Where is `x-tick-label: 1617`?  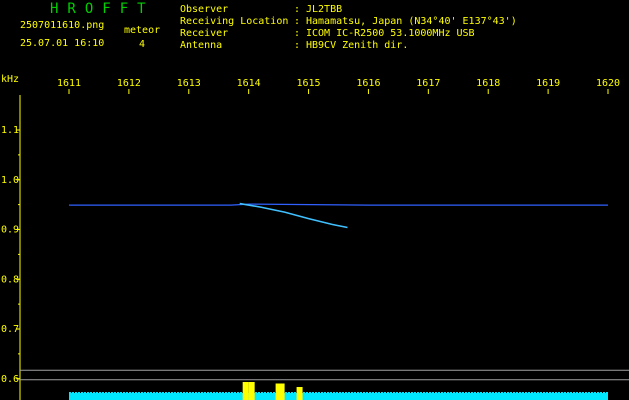 x-tick-label: 1617 is located at coordinates (428, 83).